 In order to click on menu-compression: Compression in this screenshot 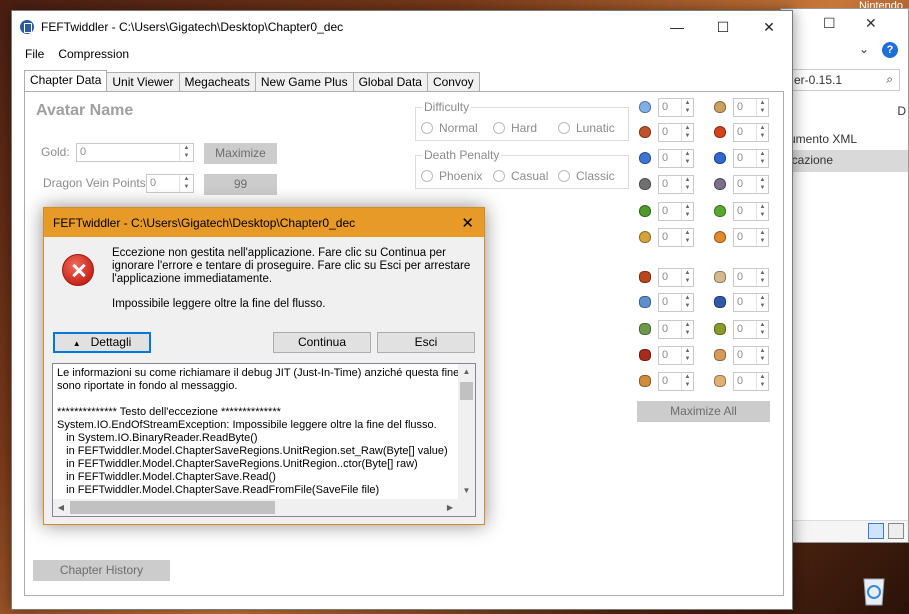, I will do `click(93, 54)`.